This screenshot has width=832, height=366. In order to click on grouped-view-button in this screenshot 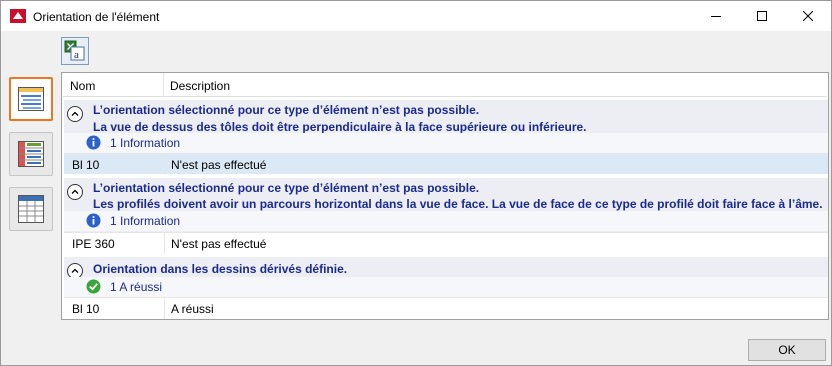, I will do `click(31, 99)`.